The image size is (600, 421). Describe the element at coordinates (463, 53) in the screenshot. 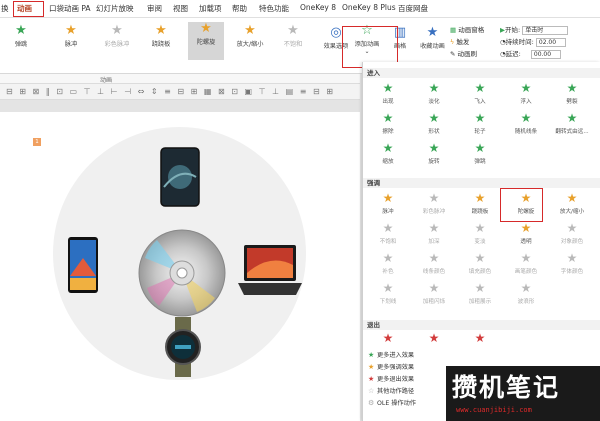

I see `animation-painter-button: ✎ 动画刷` at that location.